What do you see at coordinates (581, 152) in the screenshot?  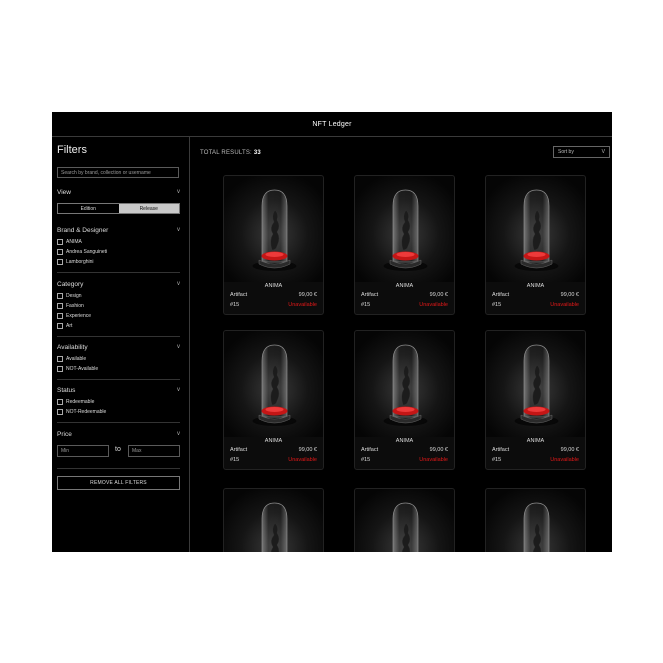 I see `sort-dropdown: Sort by V` at bounding box center [581, 152].